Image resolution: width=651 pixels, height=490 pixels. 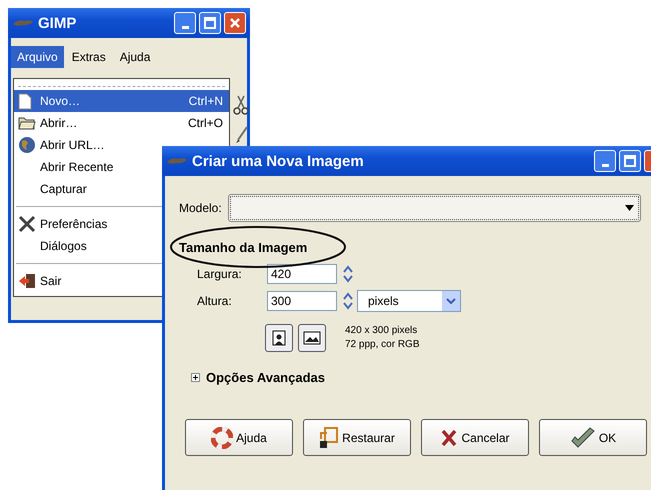 I want to click on ok-button: OK, so click(x=593, y=437).